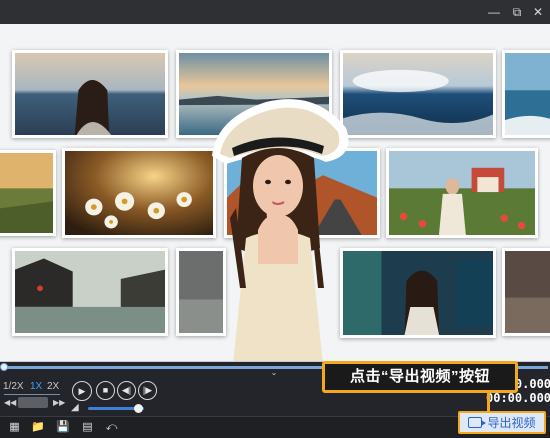  I want to click on open-folder-icon: 📁, so click(38, 427).